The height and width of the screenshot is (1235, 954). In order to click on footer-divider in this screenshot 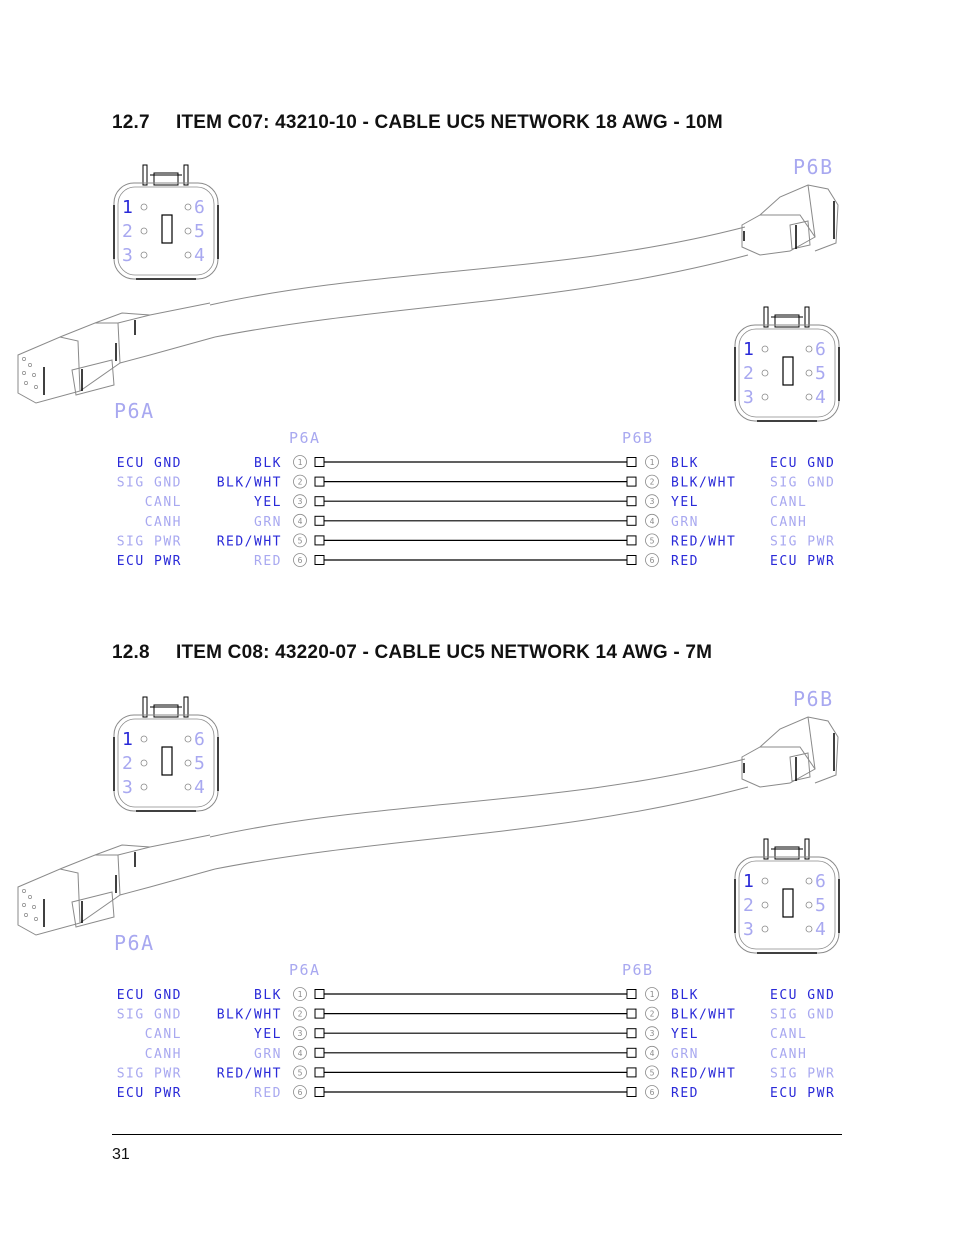, I will do `click(477, 1134)`.